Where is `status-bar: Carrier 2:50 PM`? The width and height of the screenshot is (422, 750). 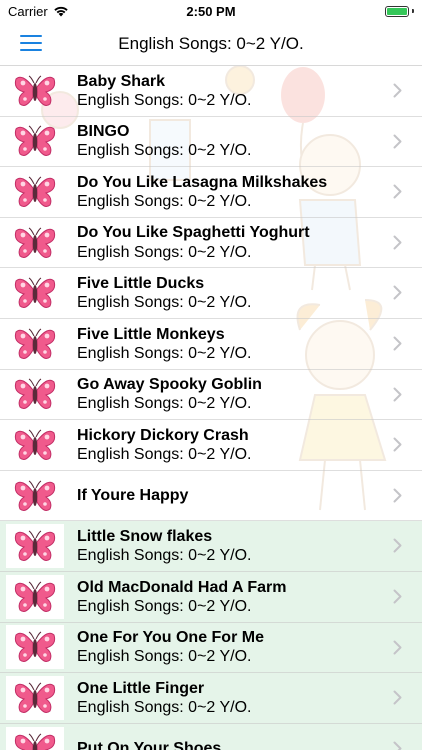
status-bar: Carrier 2:50 PM is located at coordinates (211, 11).